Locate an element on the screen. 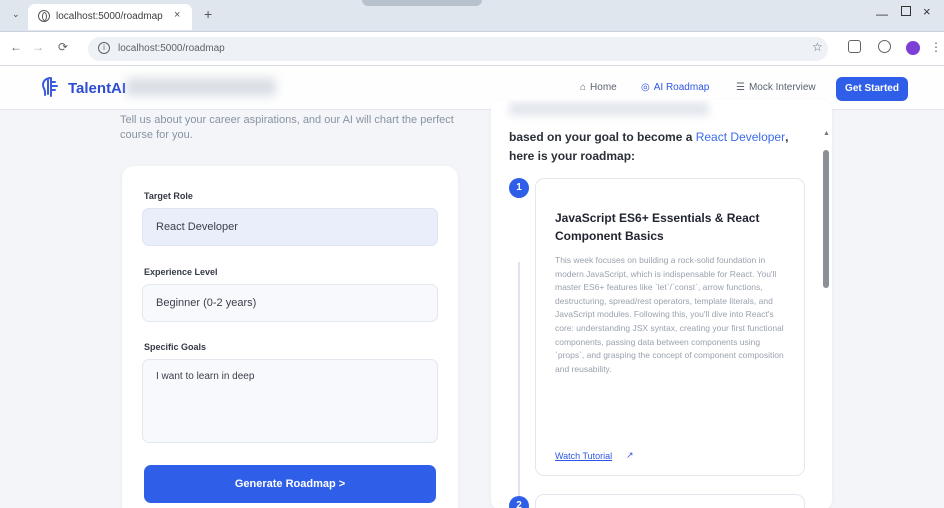 This screenshot has height=508, width=944. tab-search-dropdown: ⌄ is located at coordinates (16, 14).